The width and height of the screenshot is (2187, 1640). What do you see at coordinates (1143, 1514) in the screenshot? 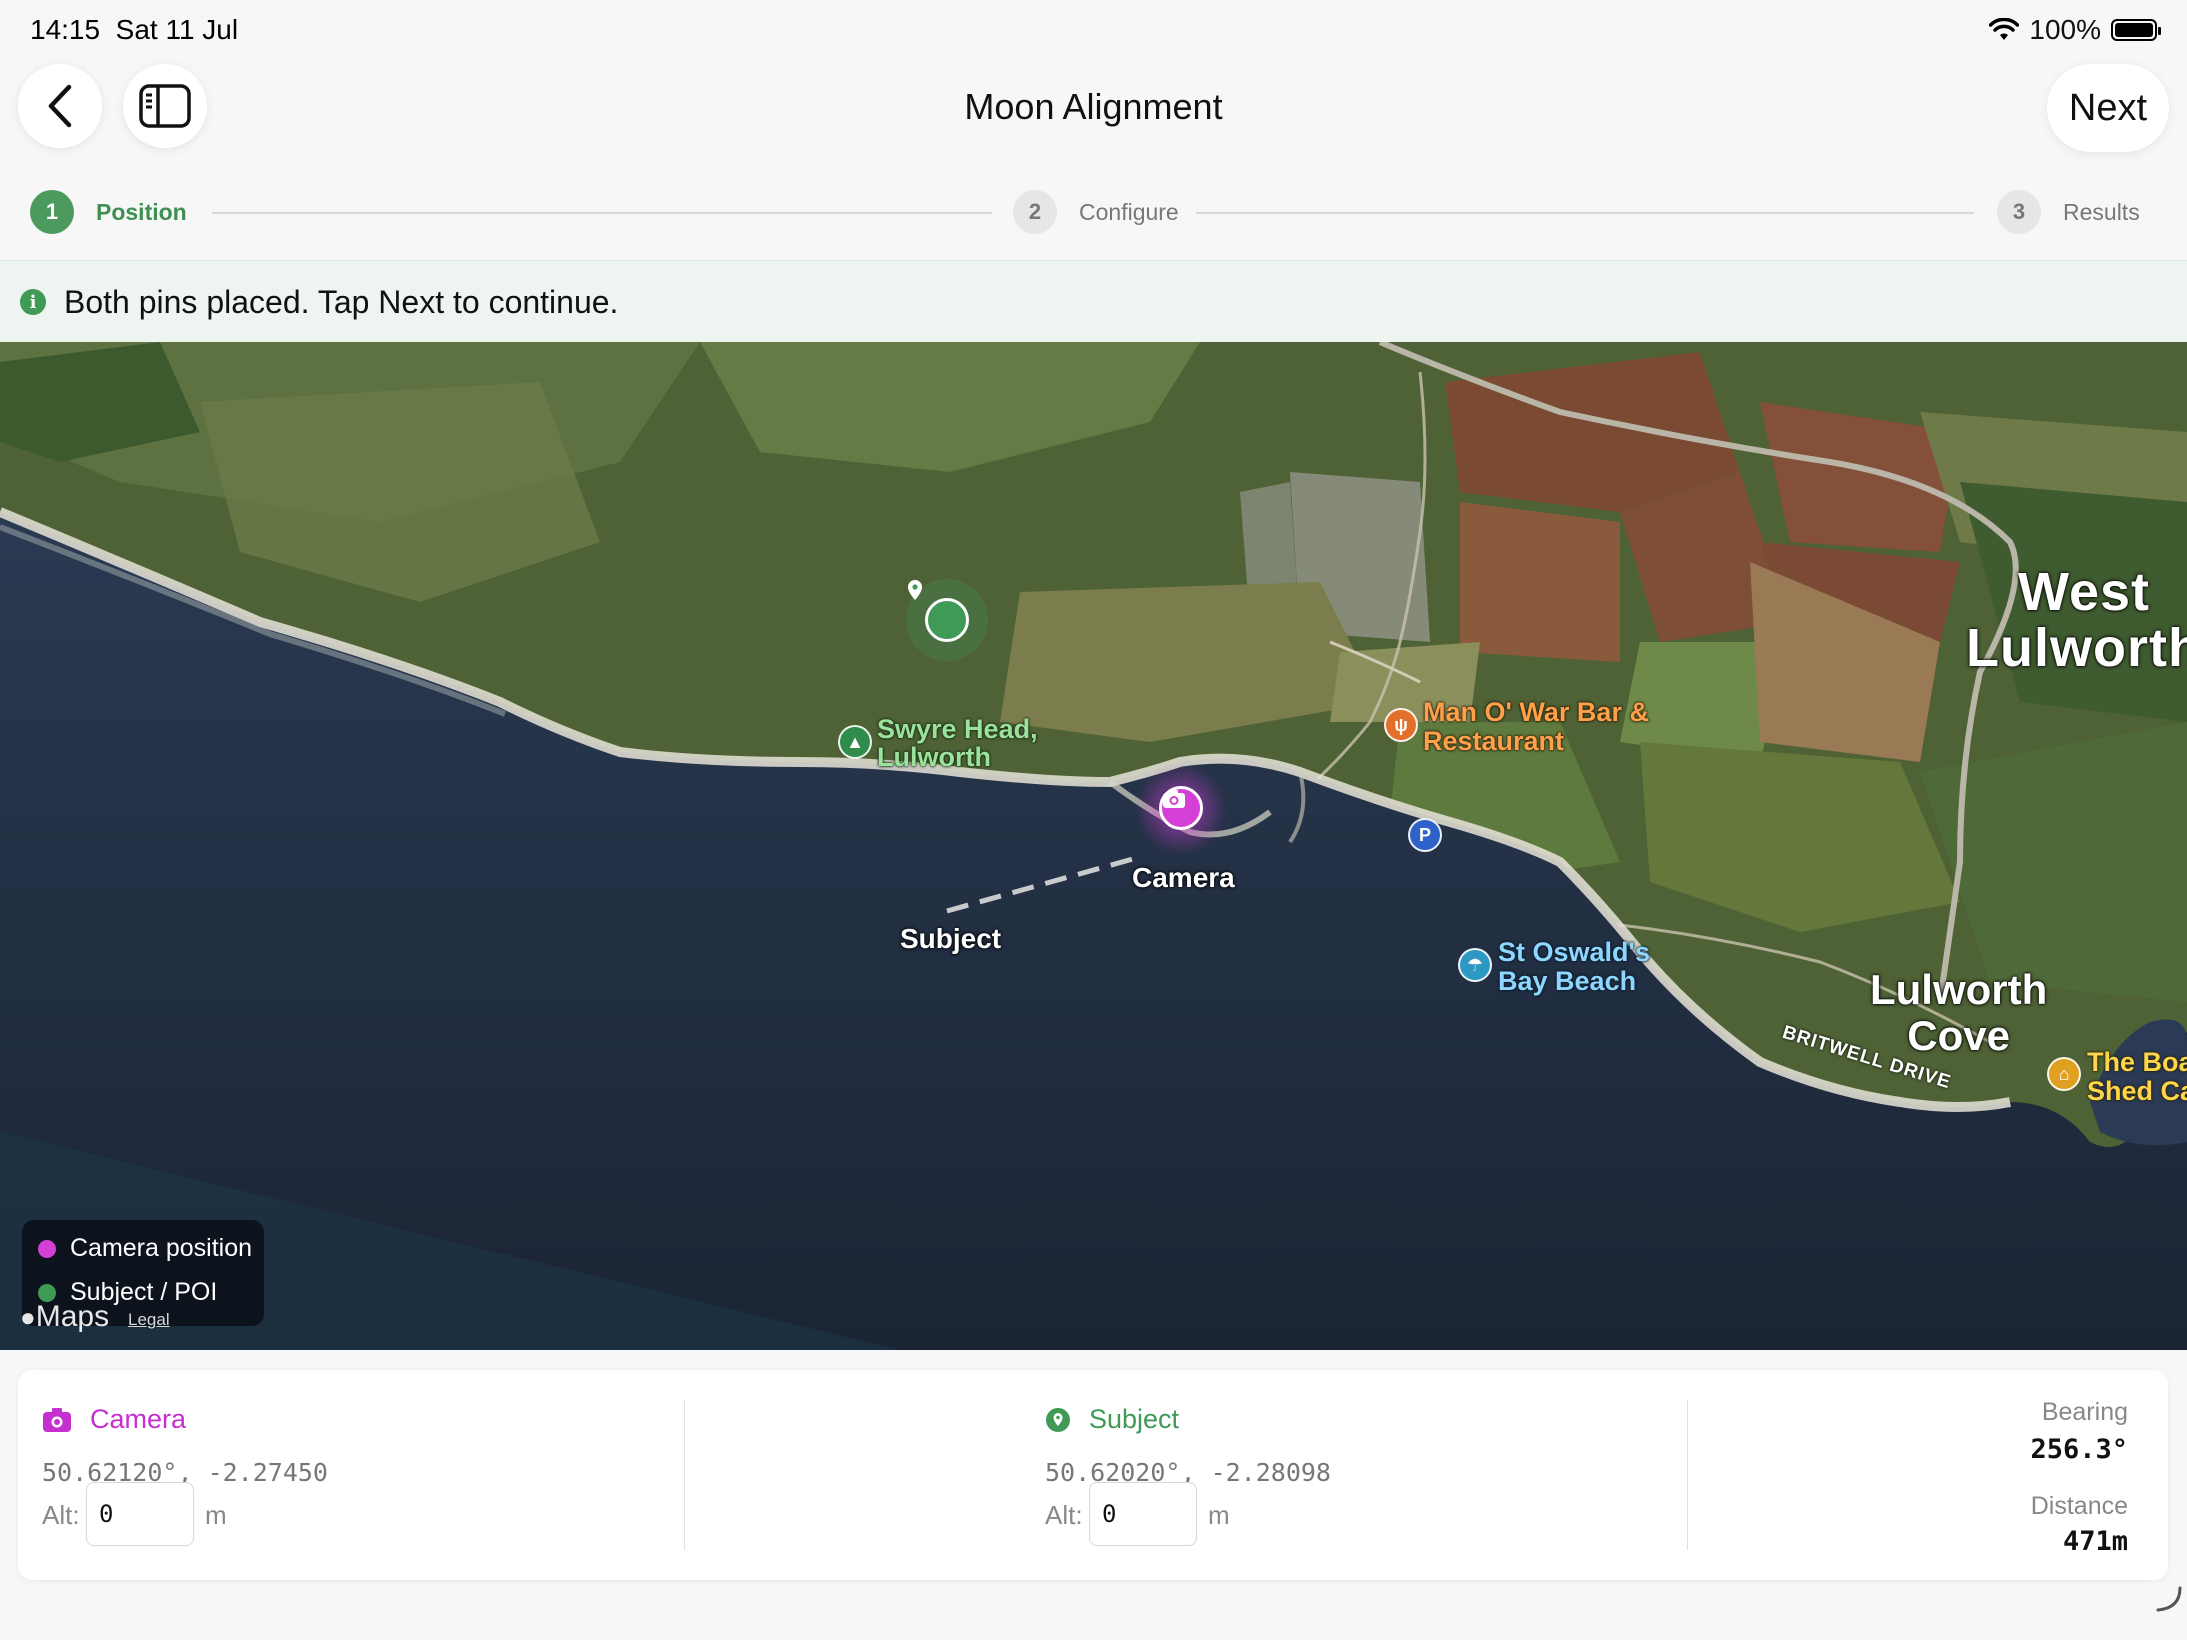
I see `subject-altitude-input` at bounding box center [1143, 1514].